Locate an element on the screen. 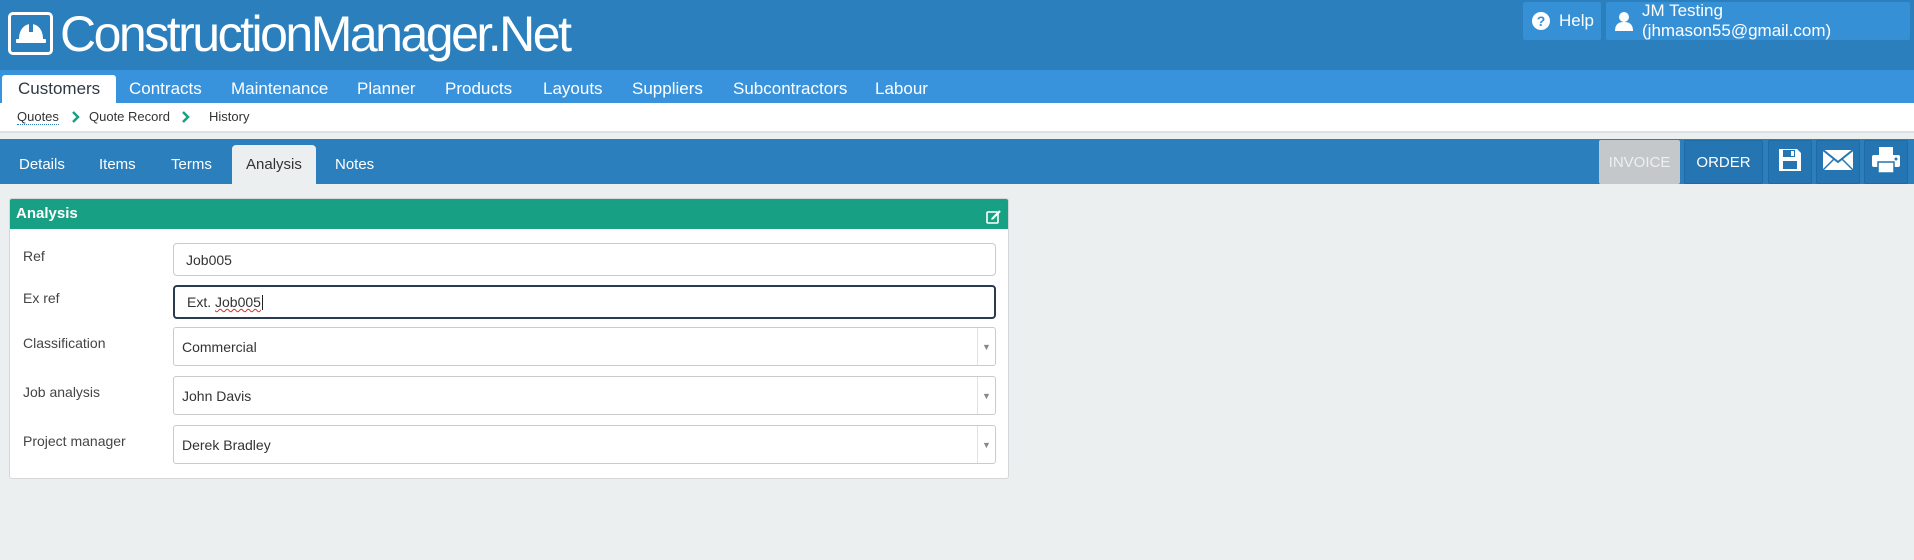 This screenshot has width=1914, height=560. print-icon is located at coordinates (1886, 162).